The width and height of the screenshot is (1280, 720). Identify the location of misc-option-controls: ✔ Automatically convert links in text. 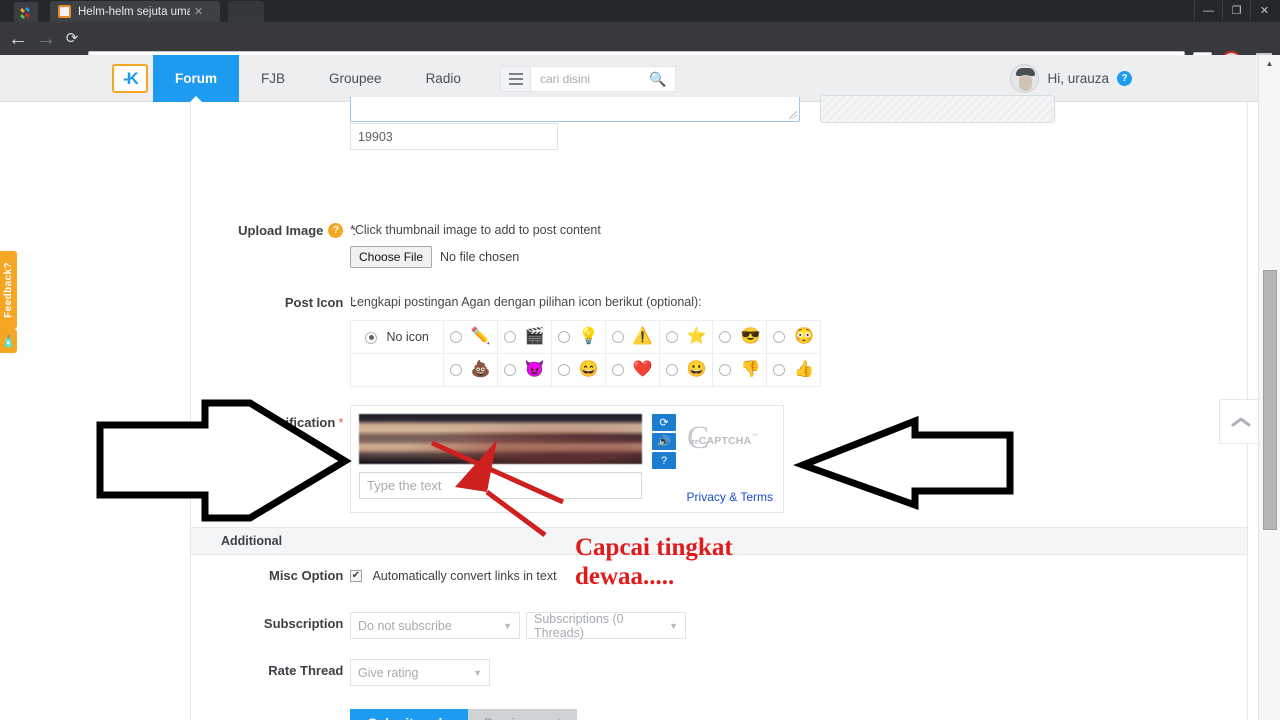
(453, 576).